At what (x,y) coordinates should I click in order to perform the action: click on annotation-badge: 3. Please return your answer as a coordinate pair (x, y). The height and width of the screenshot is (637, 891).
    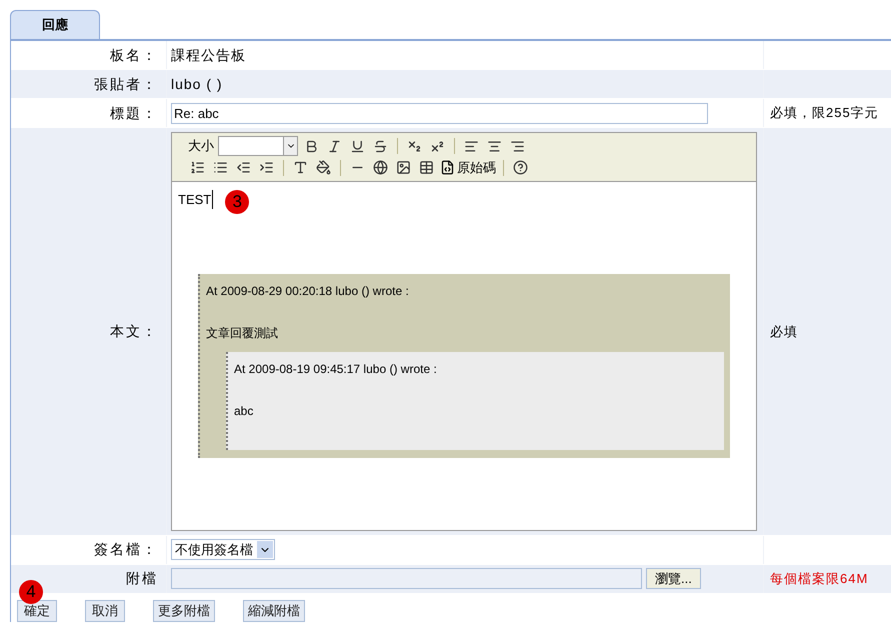
    Looking at the image, I should click on (237, 202).